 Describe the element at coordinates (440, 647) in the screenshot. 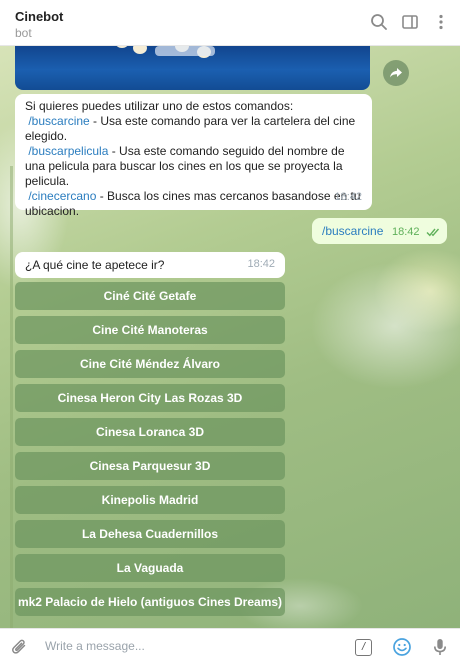

I see `microphone-icon` at that location.